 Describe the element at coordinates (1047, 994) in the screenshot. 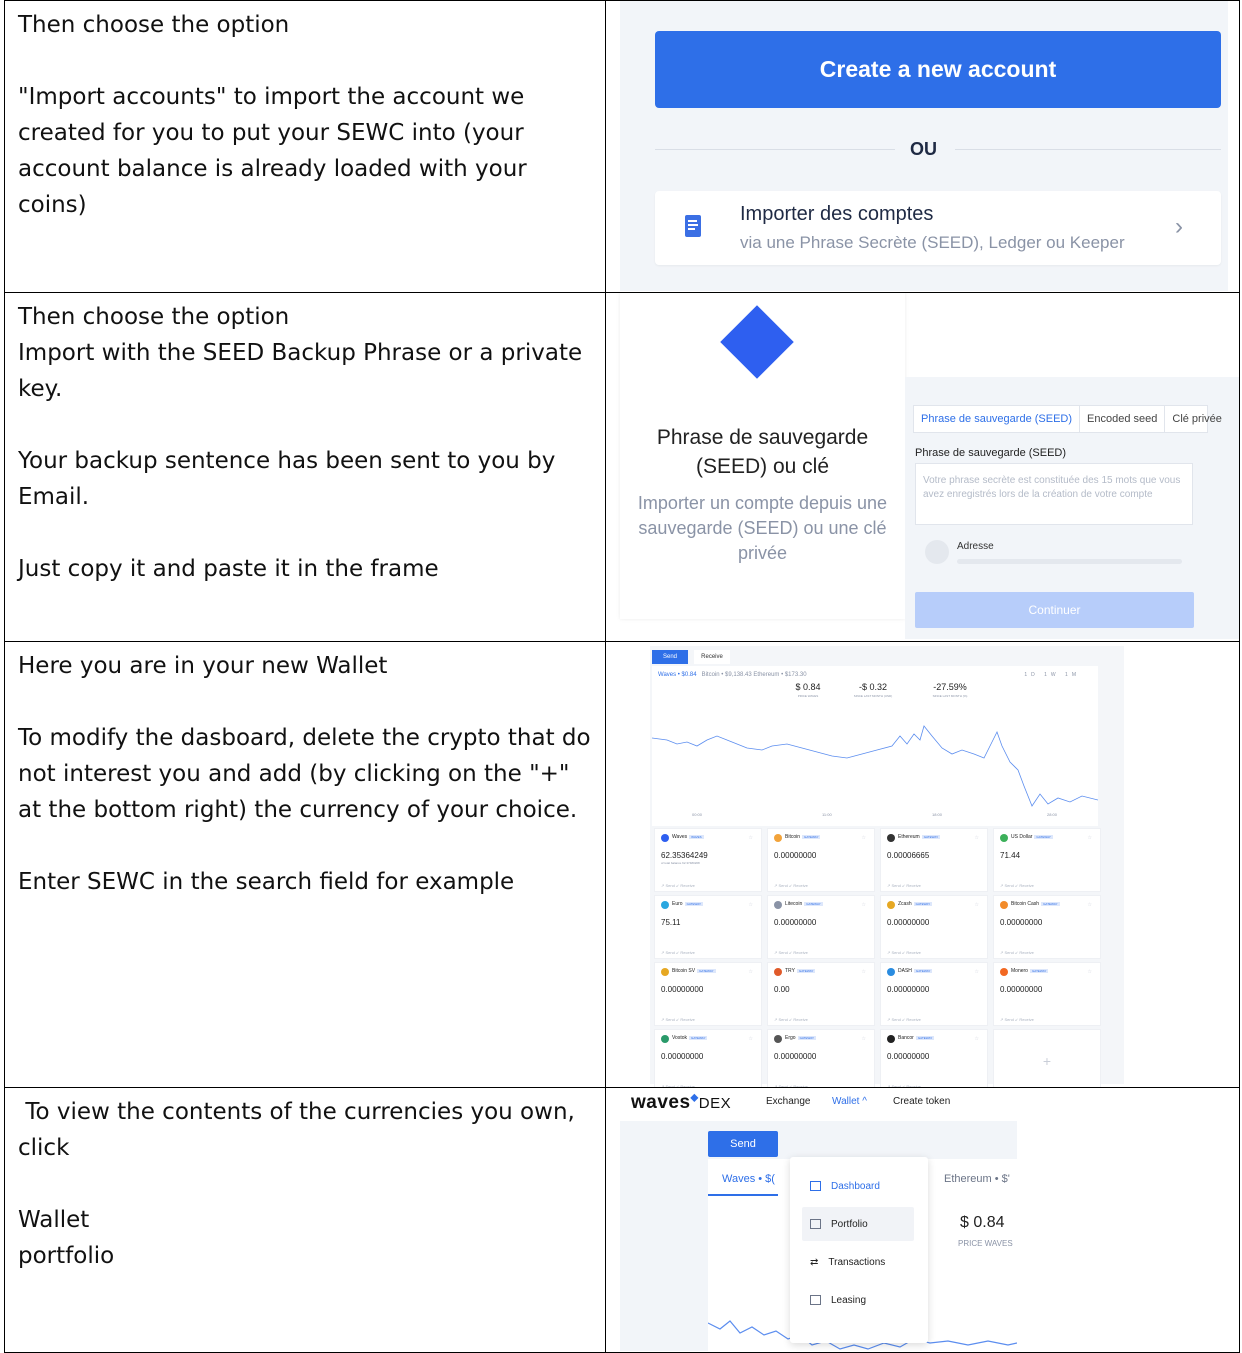

I see `asset-card: Monero GATEWAY ☆ 0.00000000 ↗ Send ↙ Receive` at that location.